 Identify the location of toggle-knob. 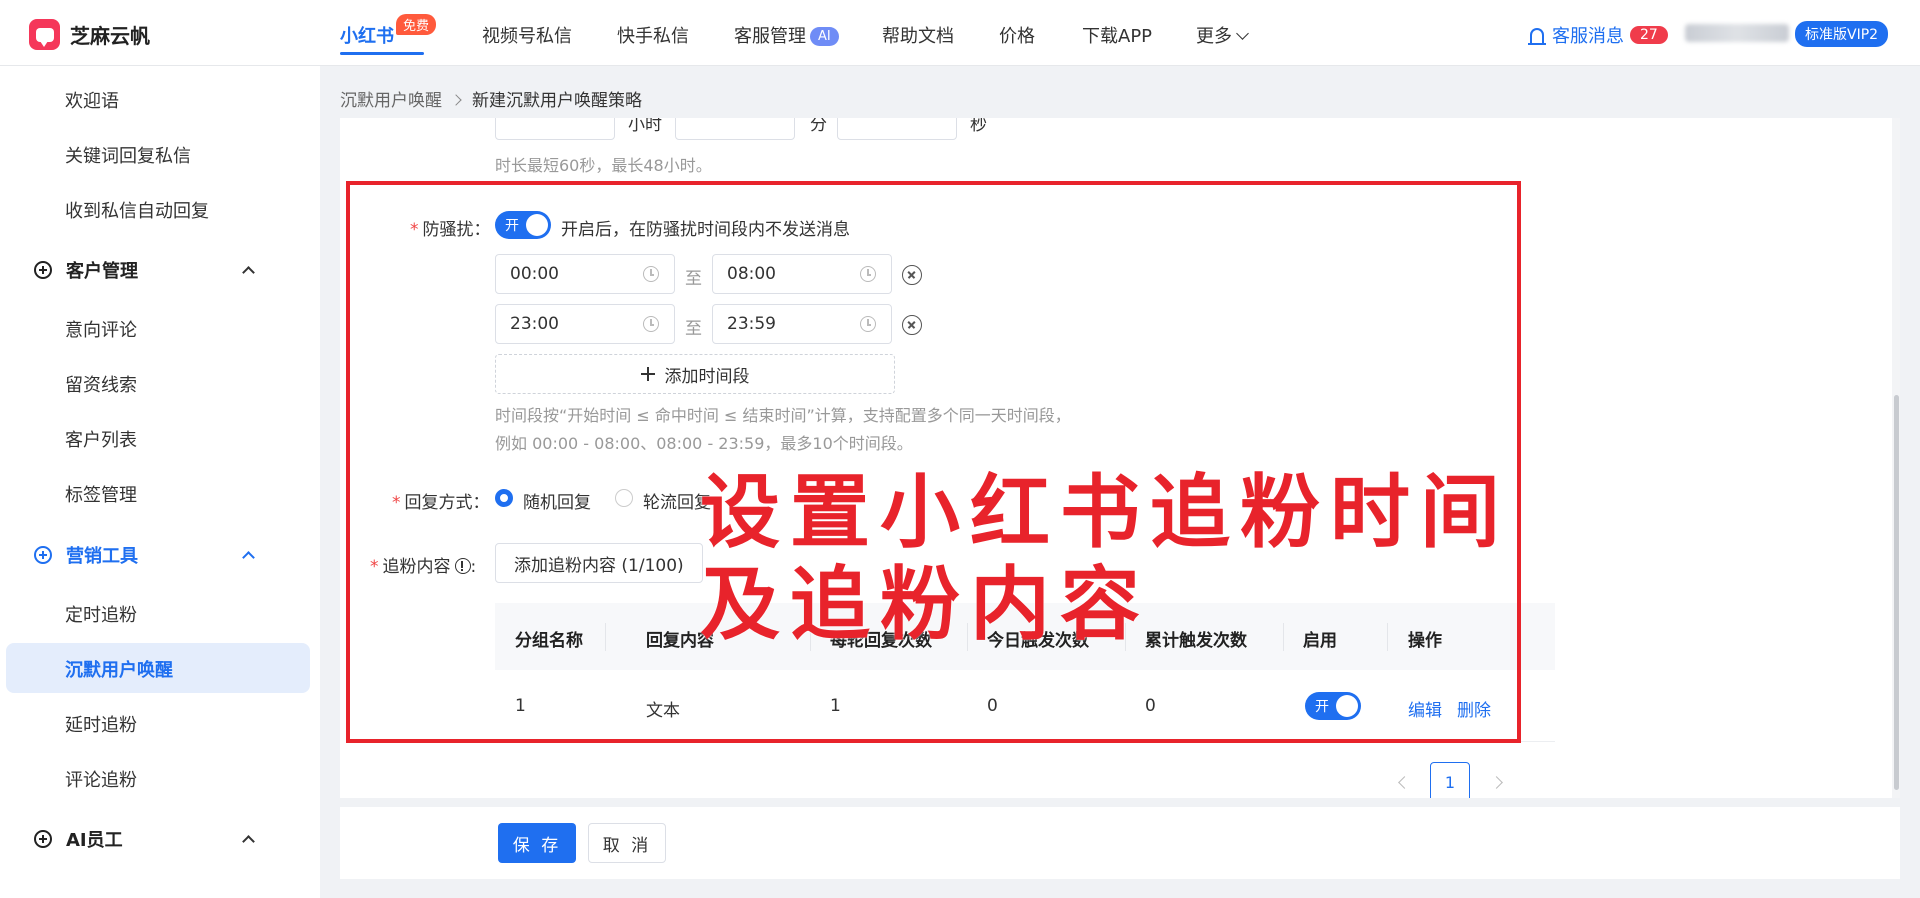
(1347, 706).